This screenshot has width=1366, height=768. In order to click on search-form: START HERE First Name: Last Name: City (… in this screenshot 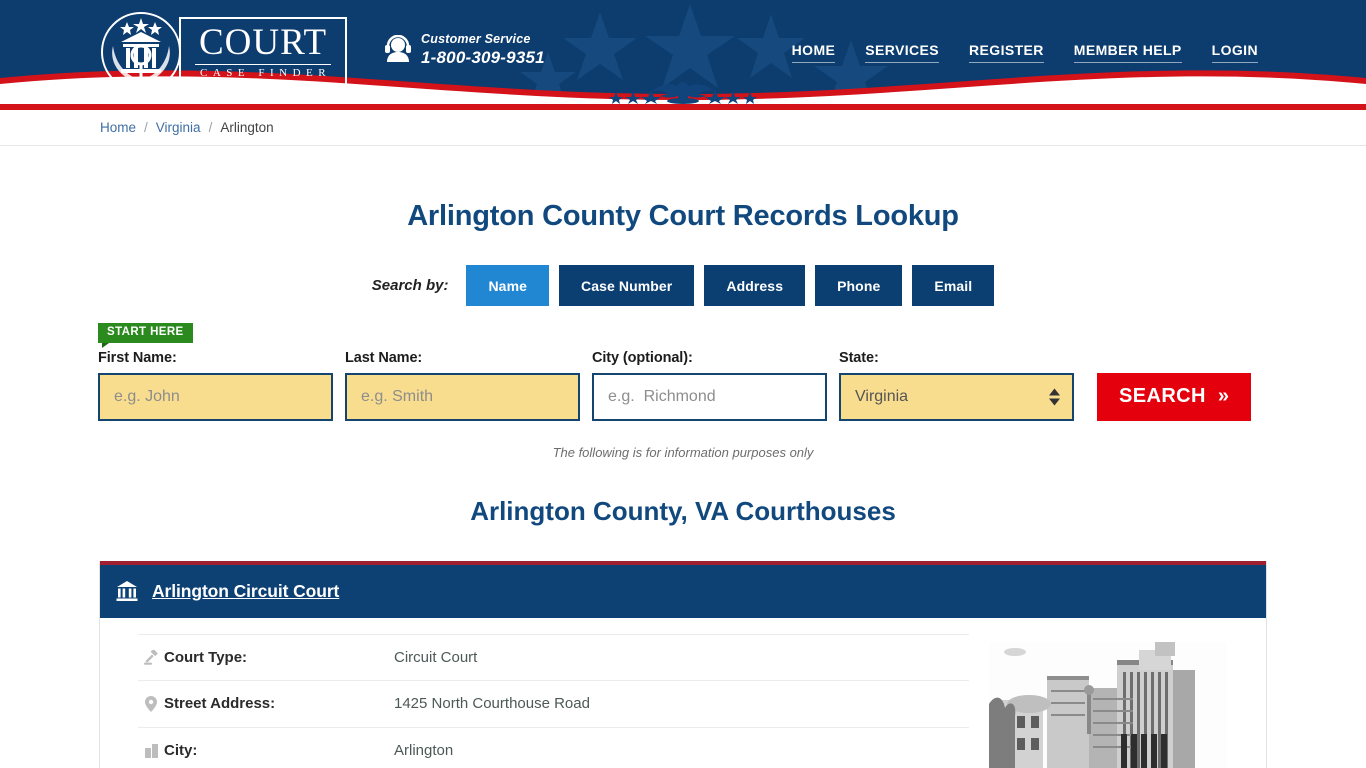, I will do `click(683, 371)`.